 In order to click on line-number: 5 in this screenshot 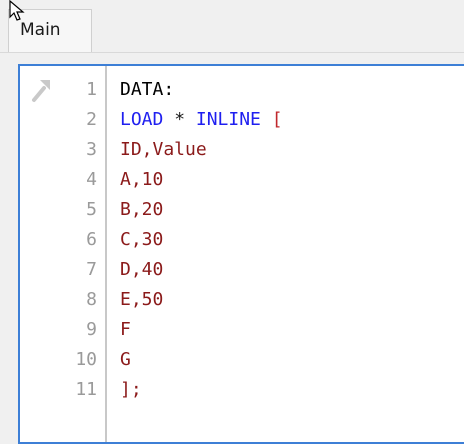, I will do `click(91, 209)`.